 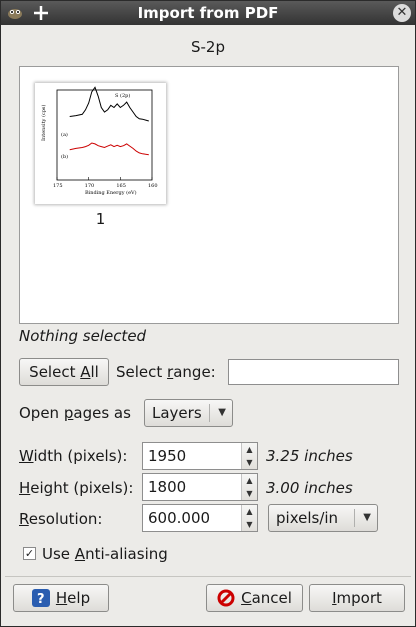 What do you see at coordinates (90, 186) in the screenshot?
I see `x-tick-label-1: 170` at bounding box center [90, 186].